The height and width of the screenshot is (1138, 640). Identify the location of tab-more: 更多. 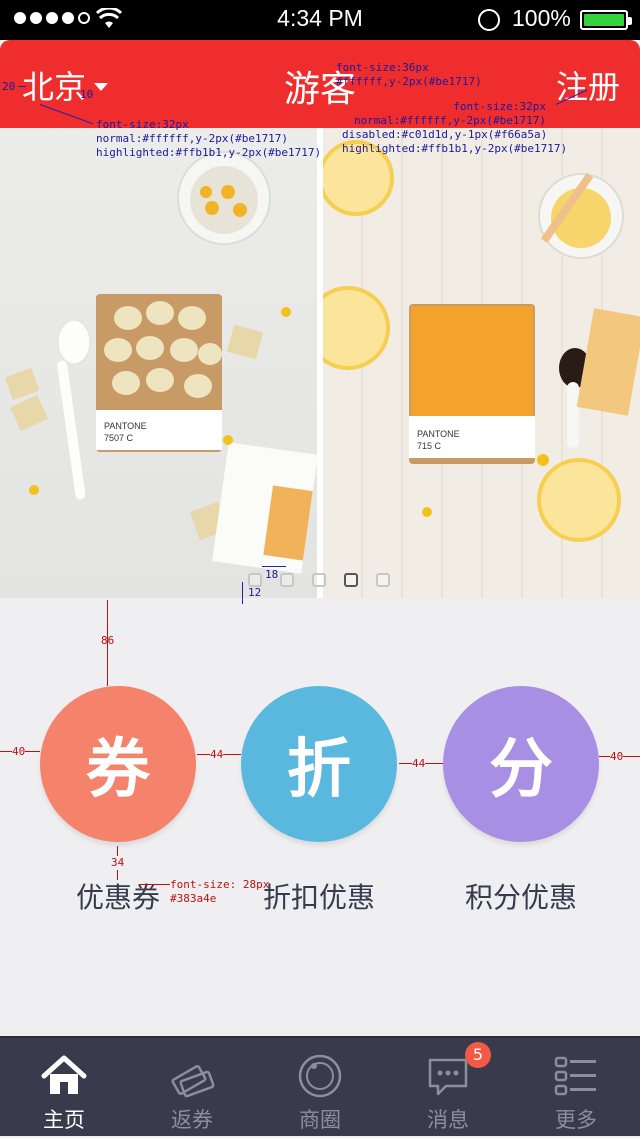
(576, 1088).